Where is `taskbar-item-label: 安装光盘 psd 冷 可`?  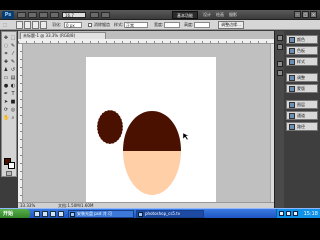
taskbar-item-label: 安装光盘 psd 冷 可 is located at coordinates (94, 213).